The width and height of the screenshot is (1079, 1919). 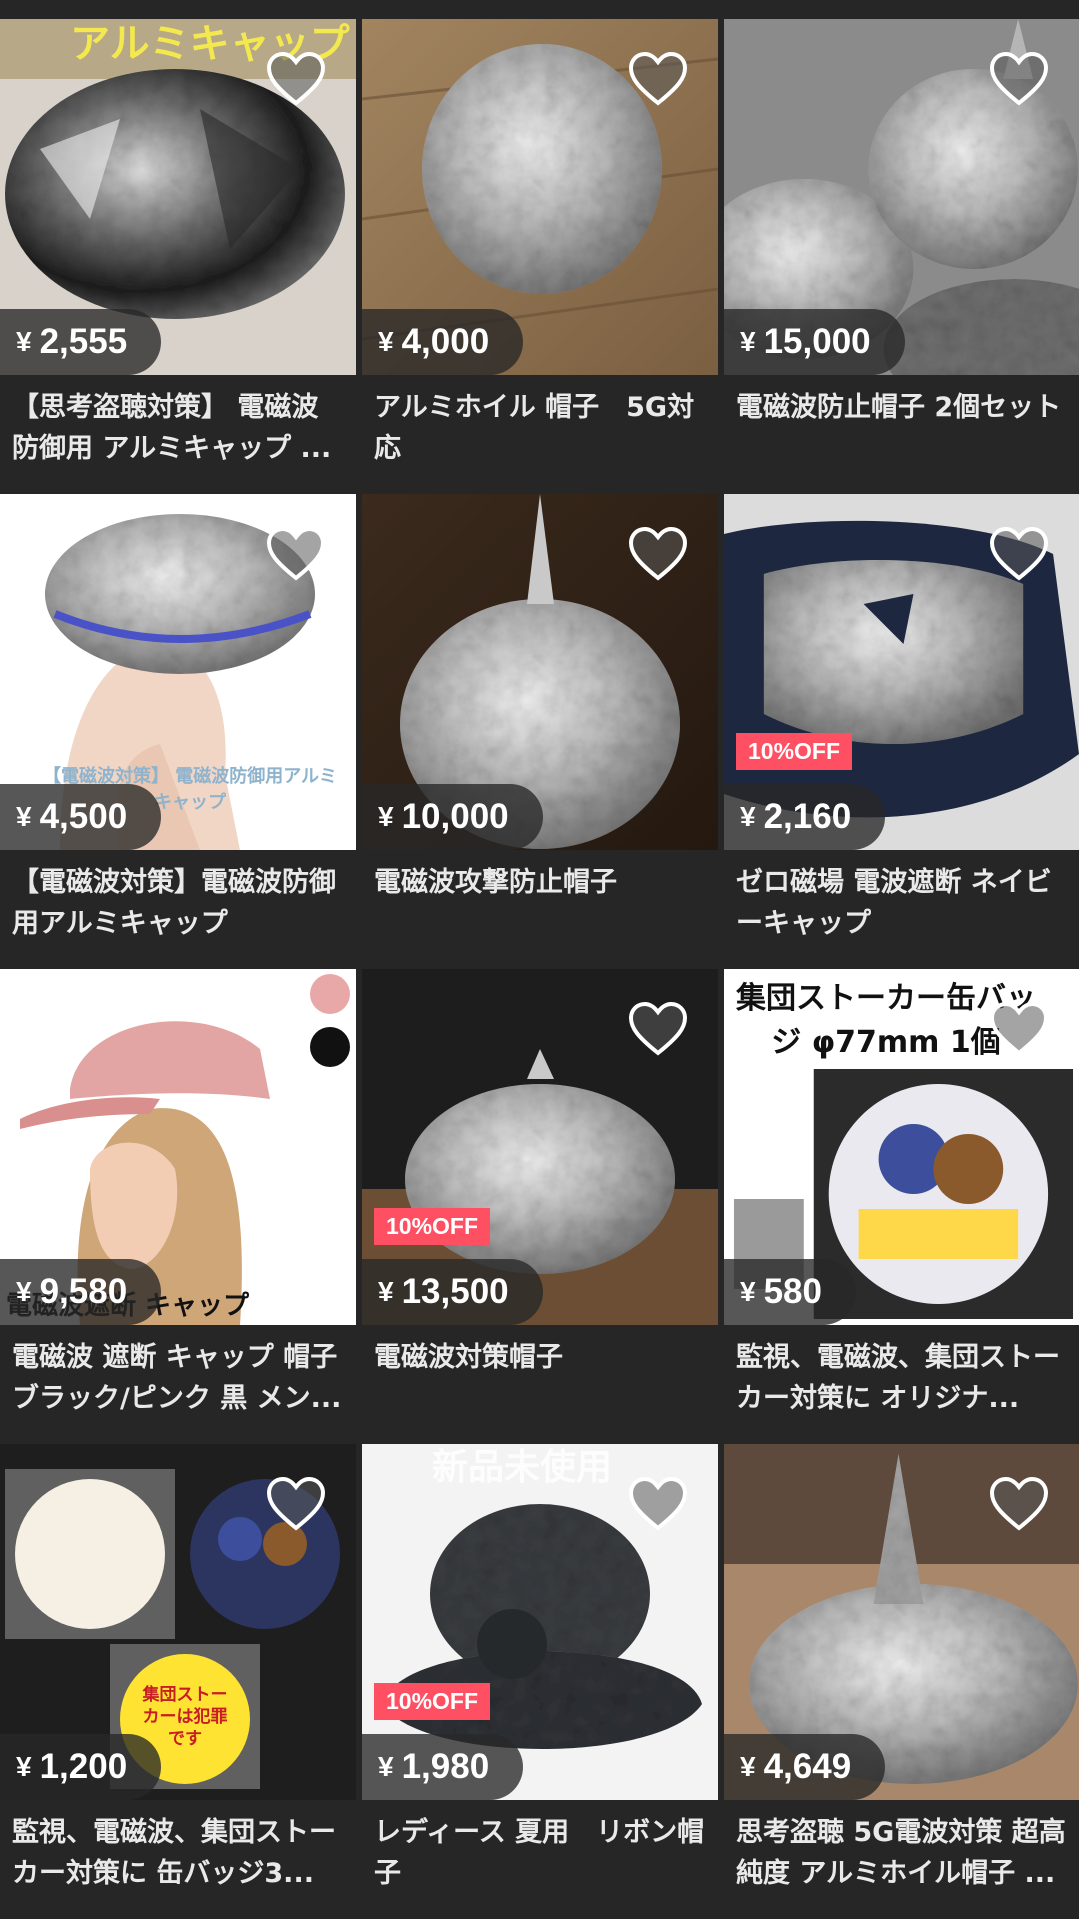 What do you see at coordinates (178, 897) in the screenshot?
I see `product-title: 【電磁波対策】電磁波防御用アルミキャップ` at bounding box center [178, 897].